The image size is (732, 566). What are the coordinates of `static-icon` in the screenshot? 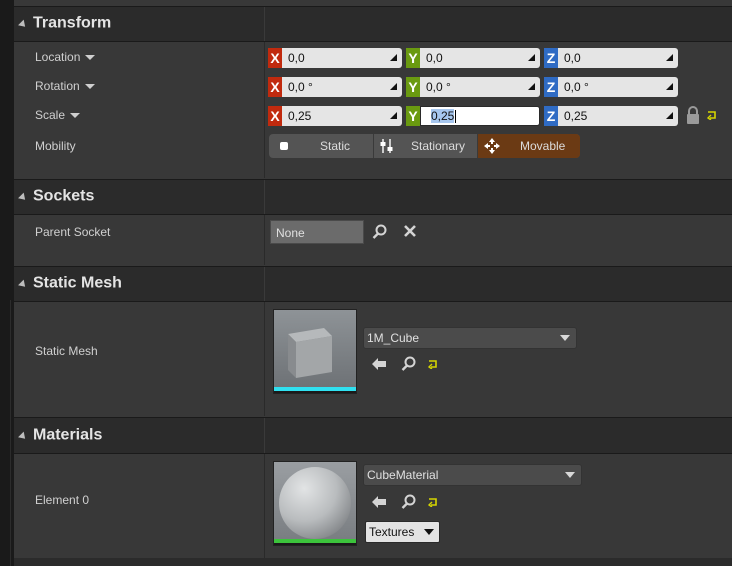 It's located at (284, 146).